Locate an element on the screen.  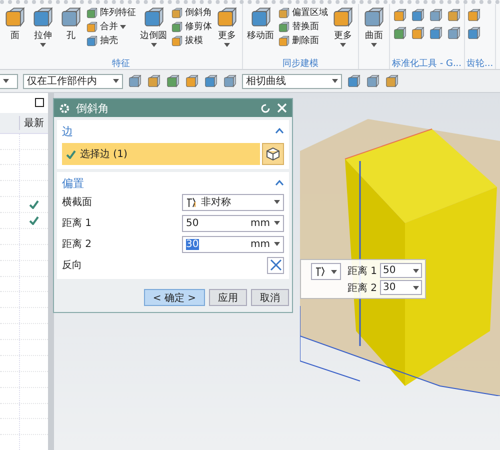
ribbon-button: 删除面 is located at coordinates (303, 40).